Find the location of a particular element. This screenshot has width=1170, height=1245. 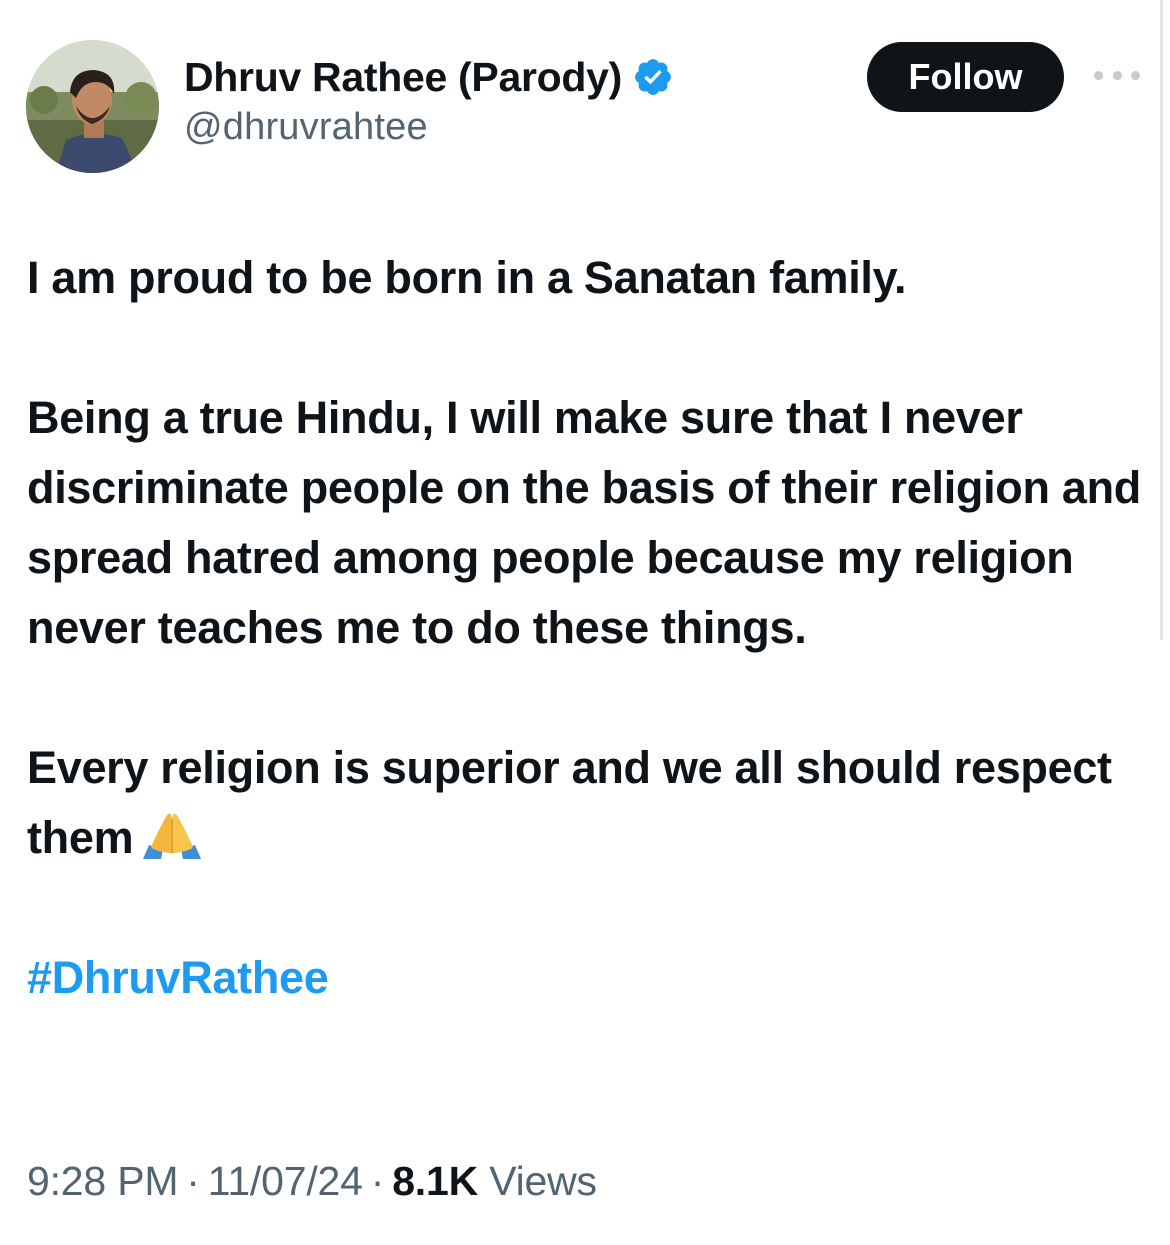

avatar is located at coordinates (92, 106).